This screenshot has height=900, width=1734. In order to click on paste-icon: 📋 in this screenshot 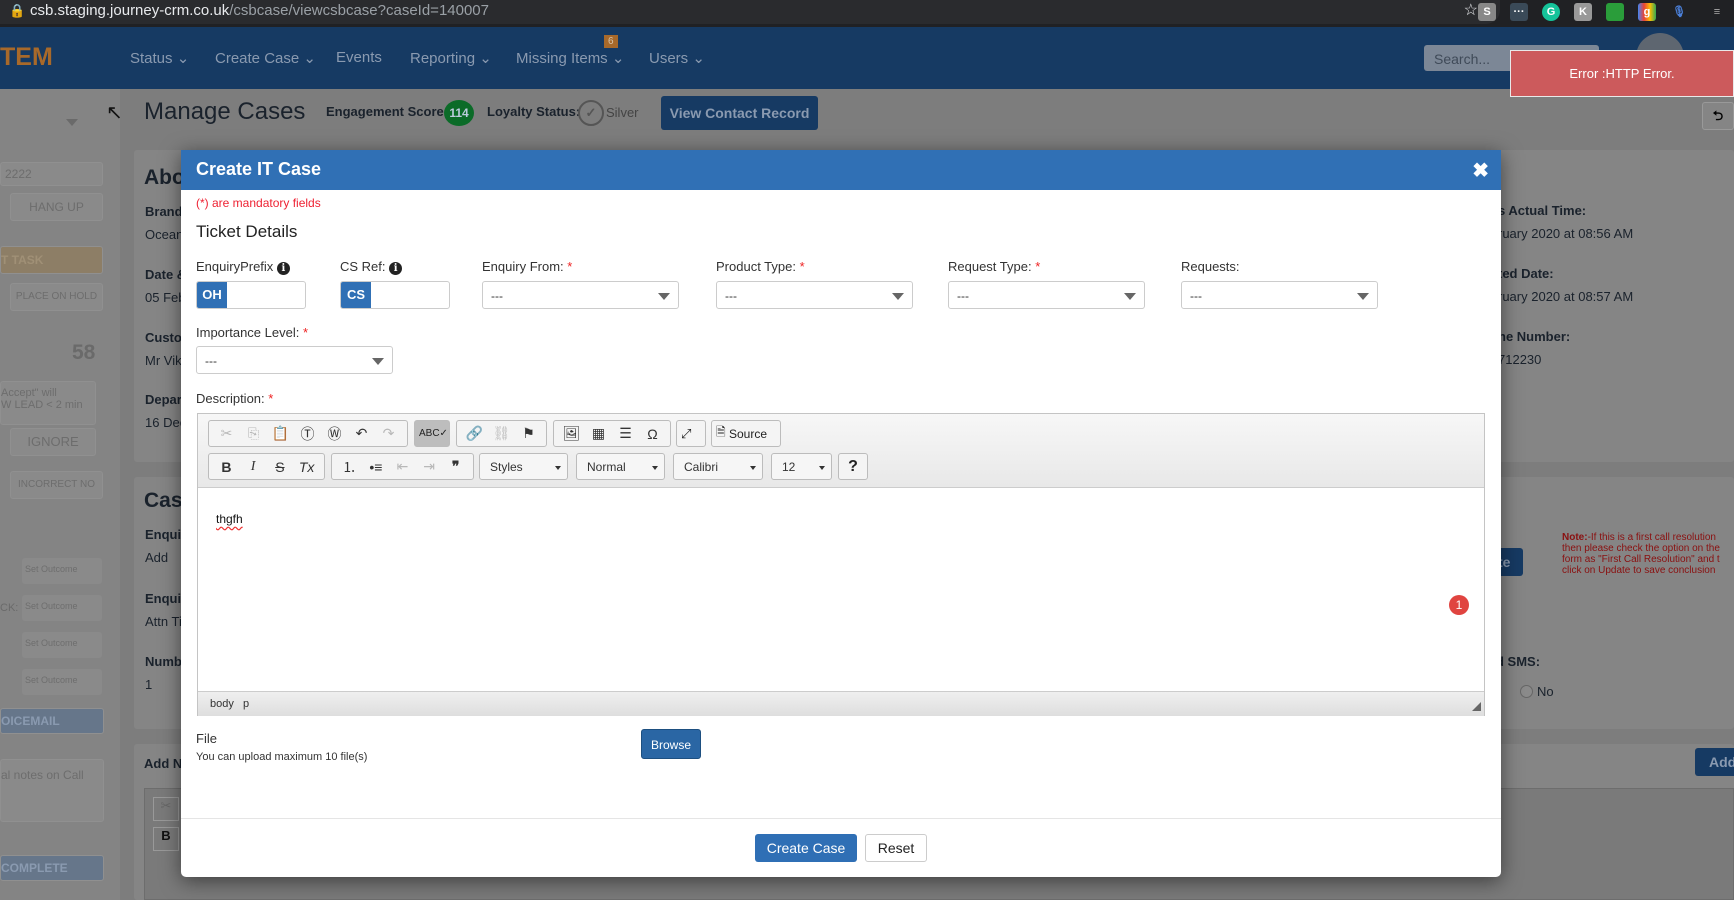, I will do `click(280, 433)`.